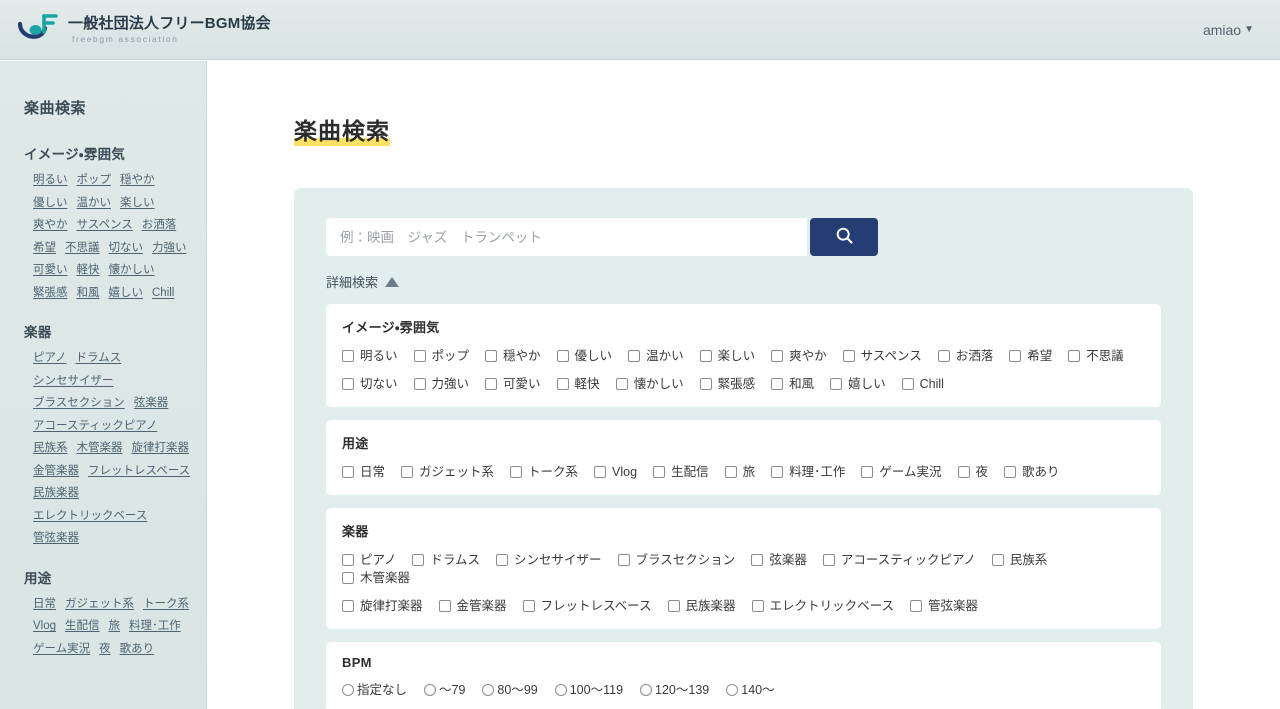 This screenshot has height=709, width=1280. Describe the element at coordinates (374, 690) in the screenshot. I see `radio-option: 指定なし` at that location.